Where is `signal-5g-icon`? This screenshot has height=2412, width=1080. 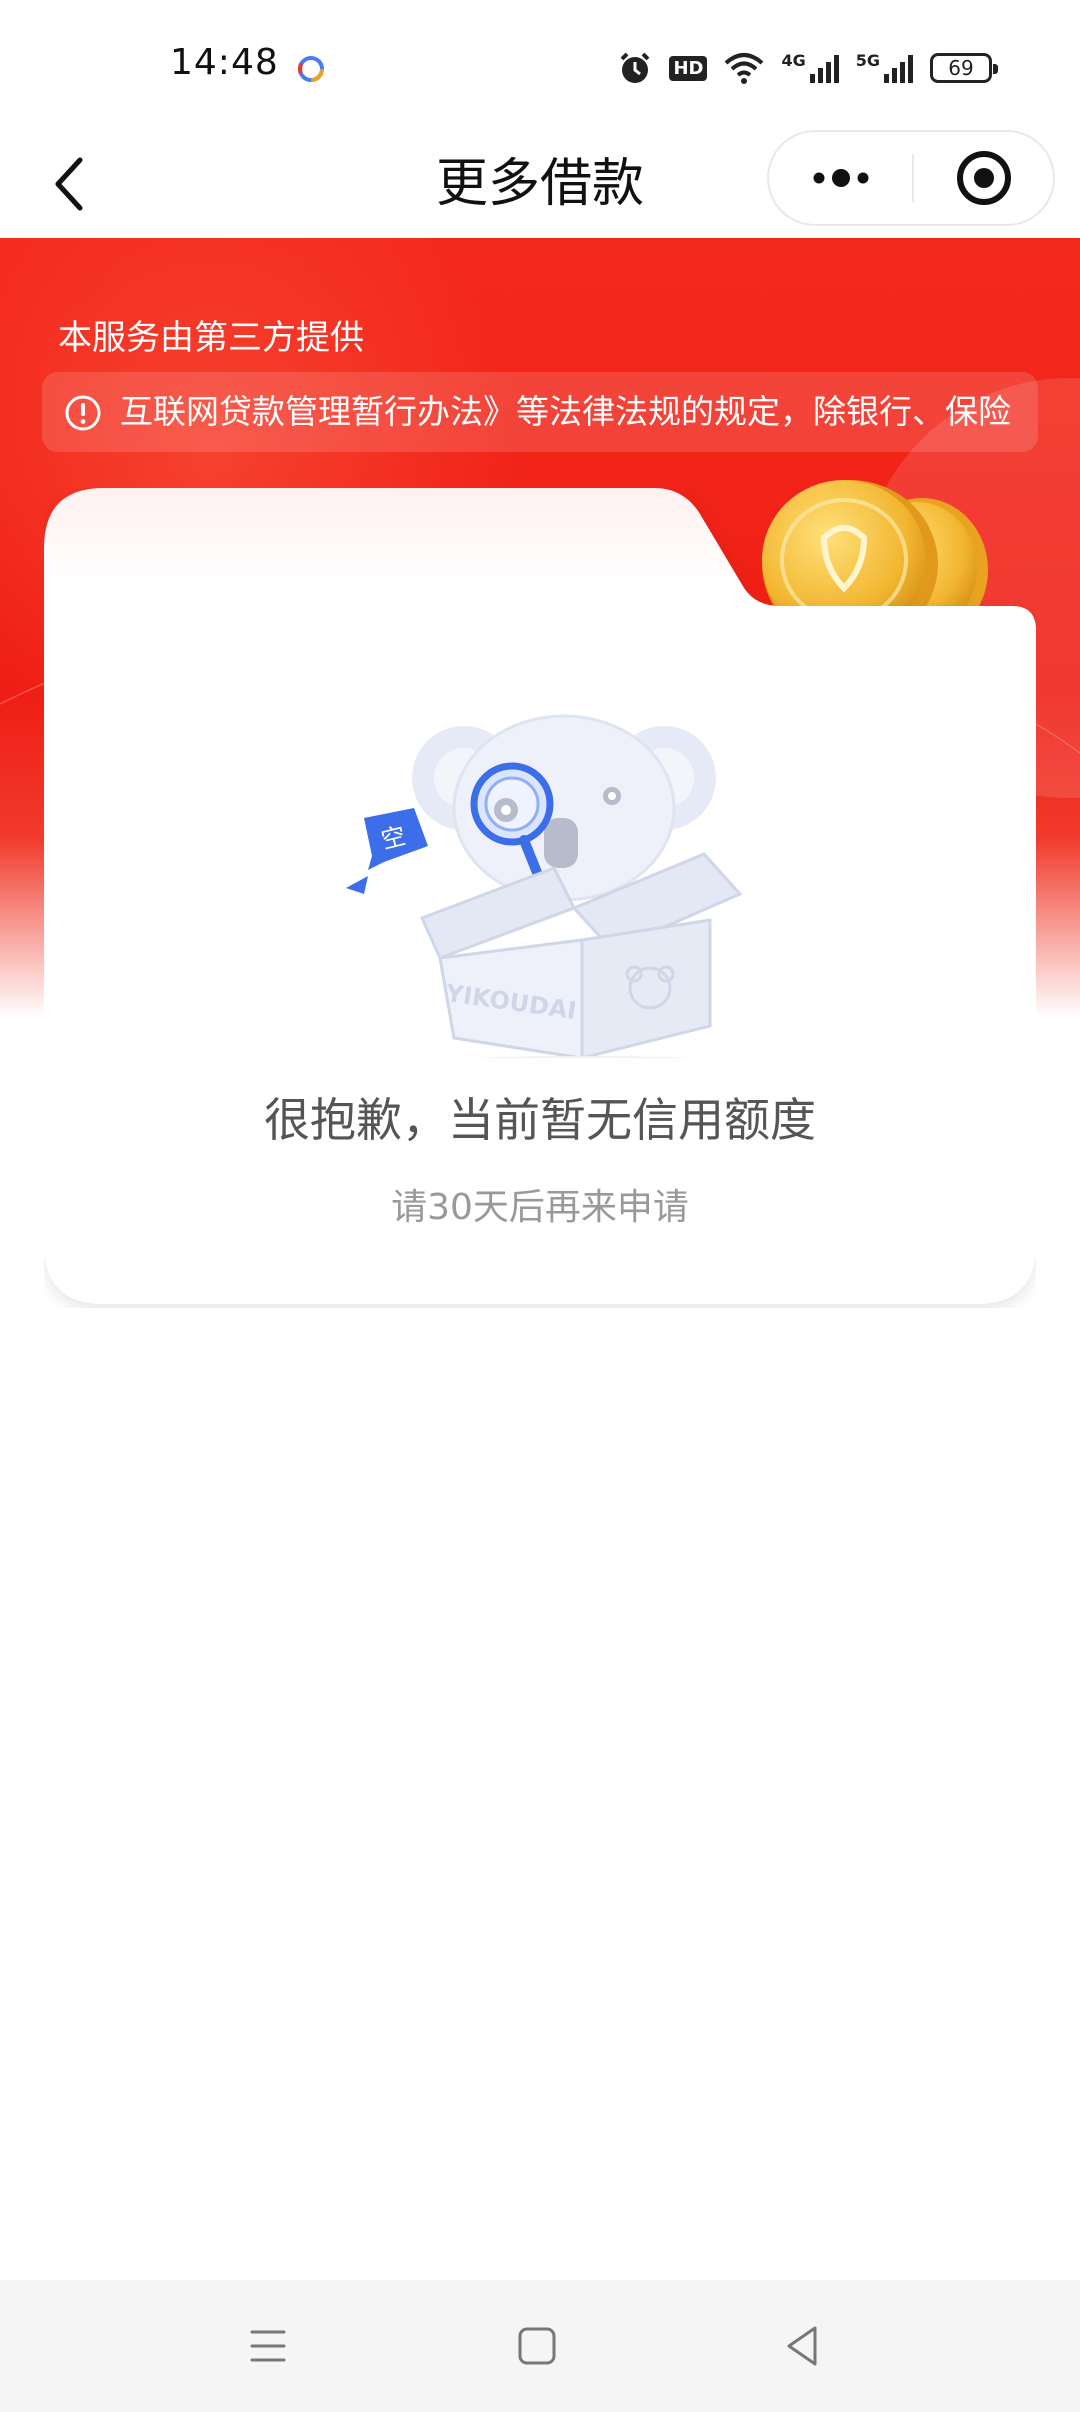
signal-5g-icon is located at coordinates (898, 69).